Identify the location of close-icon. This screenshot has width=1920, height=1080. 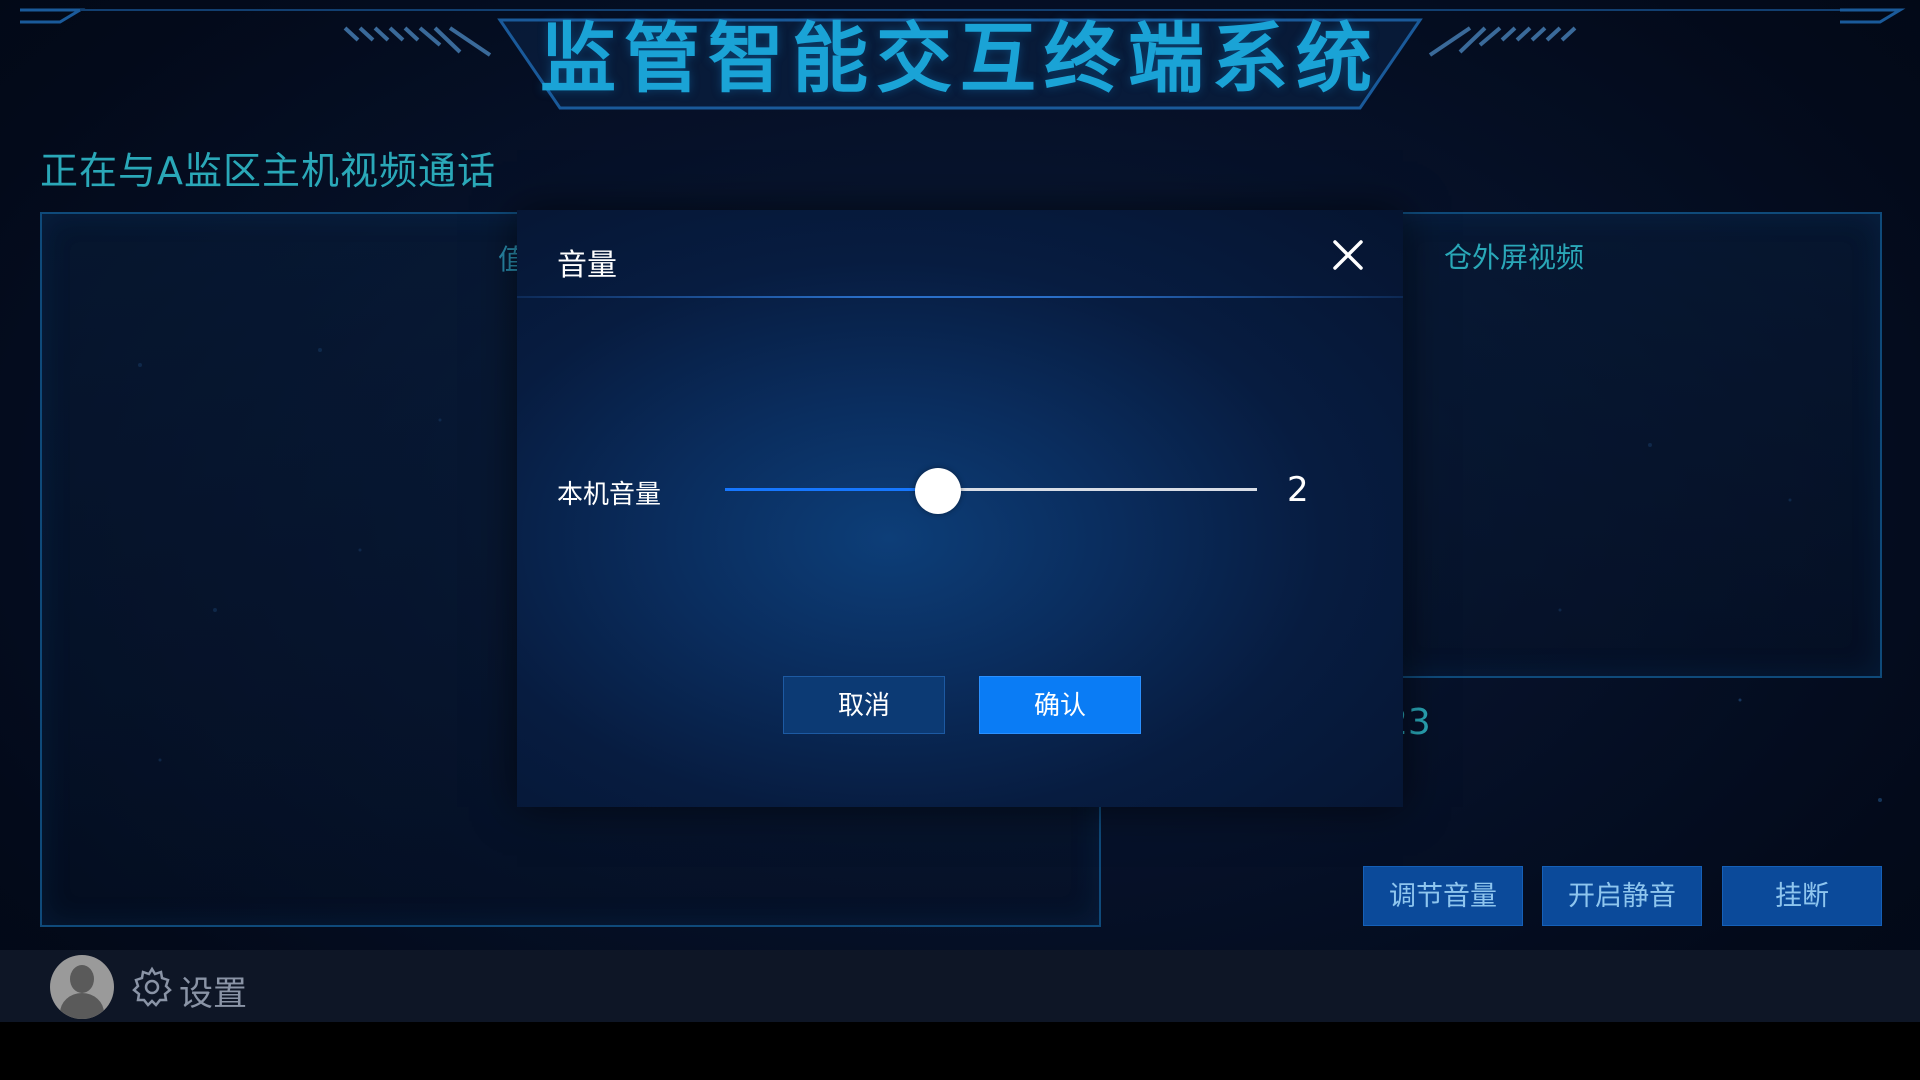
(1348, 255).